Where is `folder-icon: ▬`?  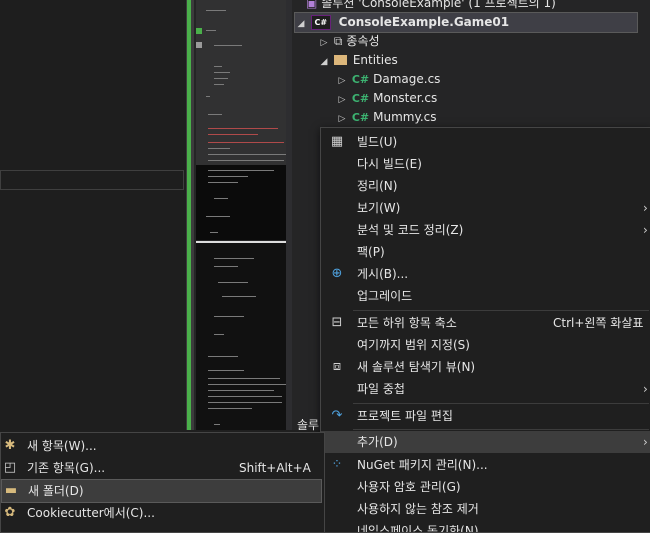
folder-icon: ▬ is located at coordinates (11, 490).